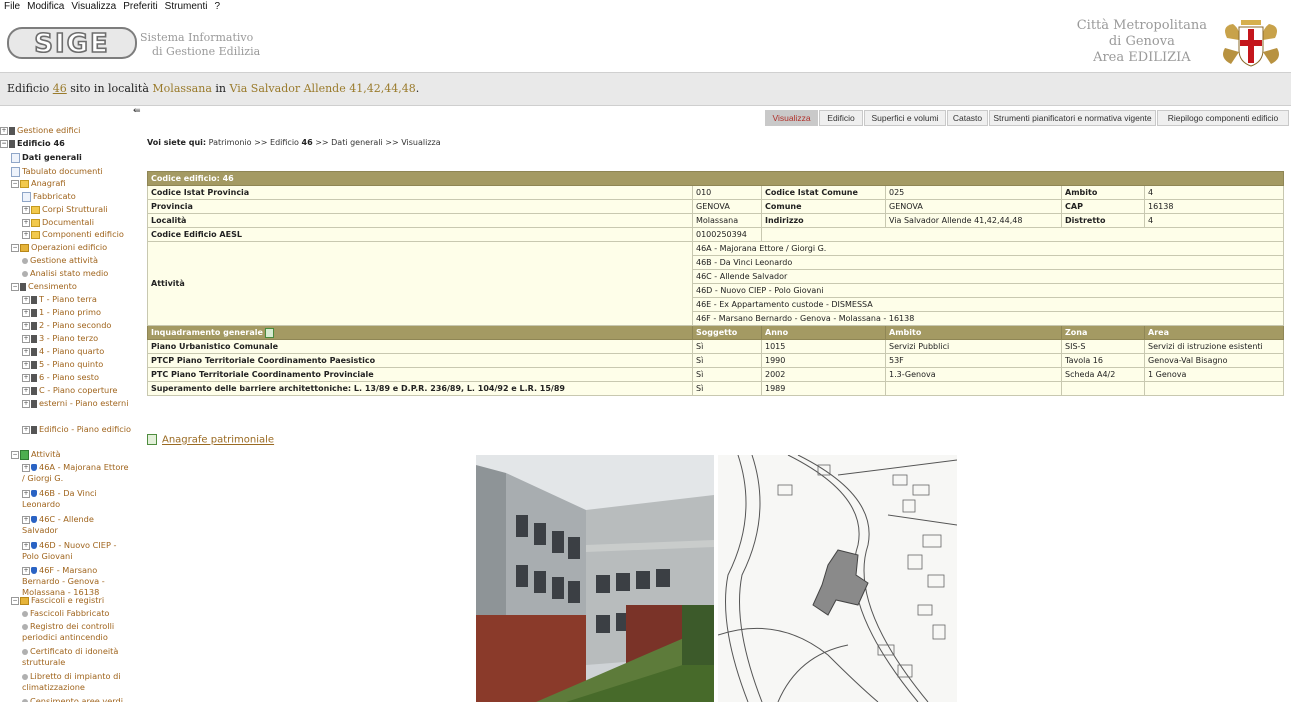 Image resolution: width=1291 pixels, height=702 pixels. What do you see at coordinates (60, 88) in the screenshot?
I see `building-number-link: 46` at bounding box center [60, 88].